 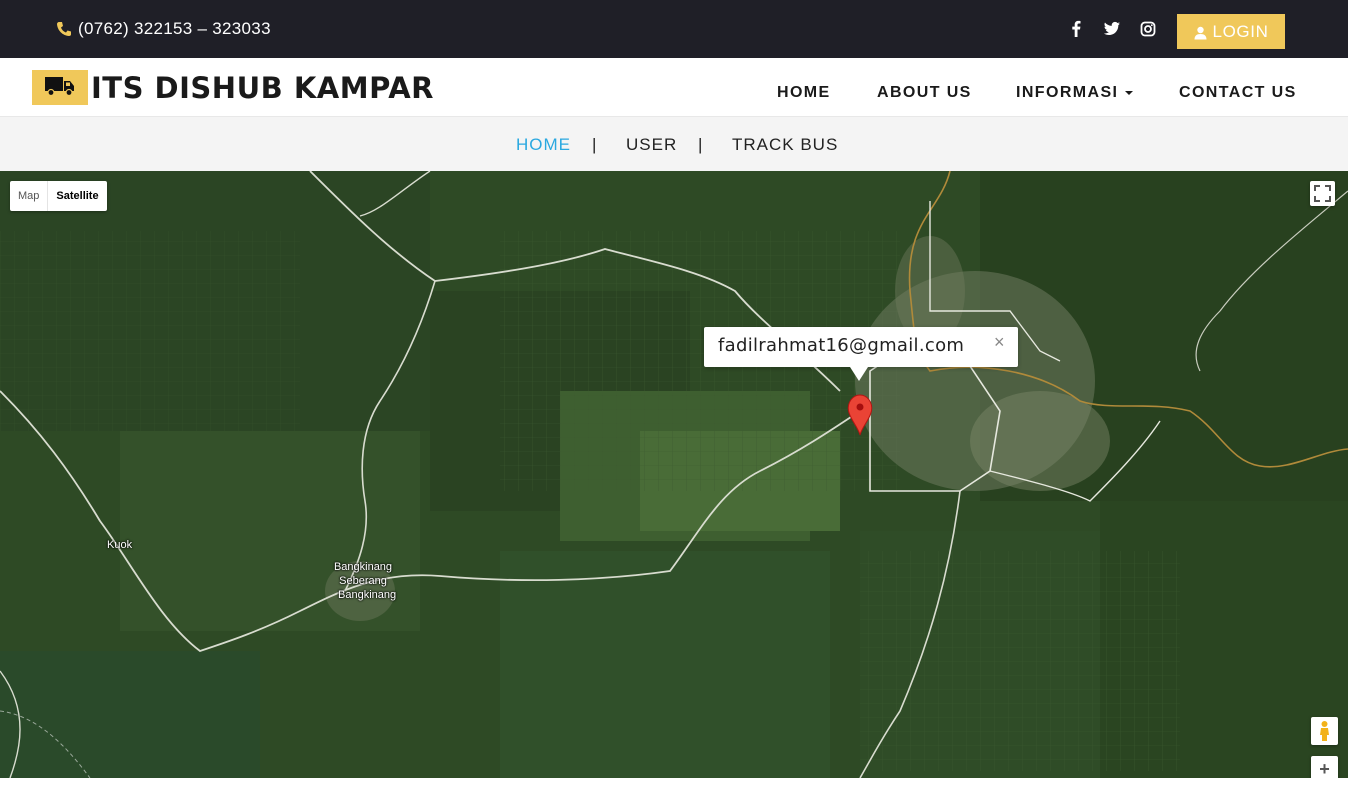 I want to click on nav-contact-us: CONTACT US, so click(x=1238, y=93).